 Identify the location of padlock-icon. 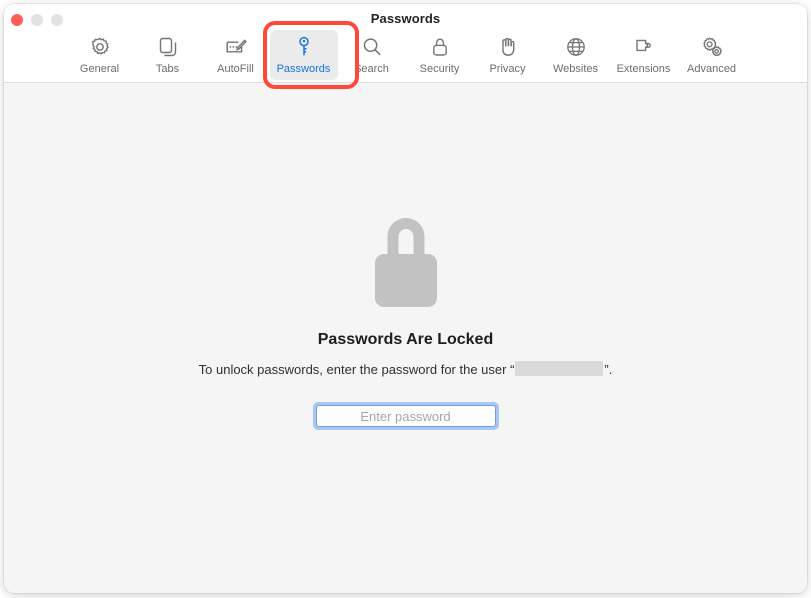
(405, 262).